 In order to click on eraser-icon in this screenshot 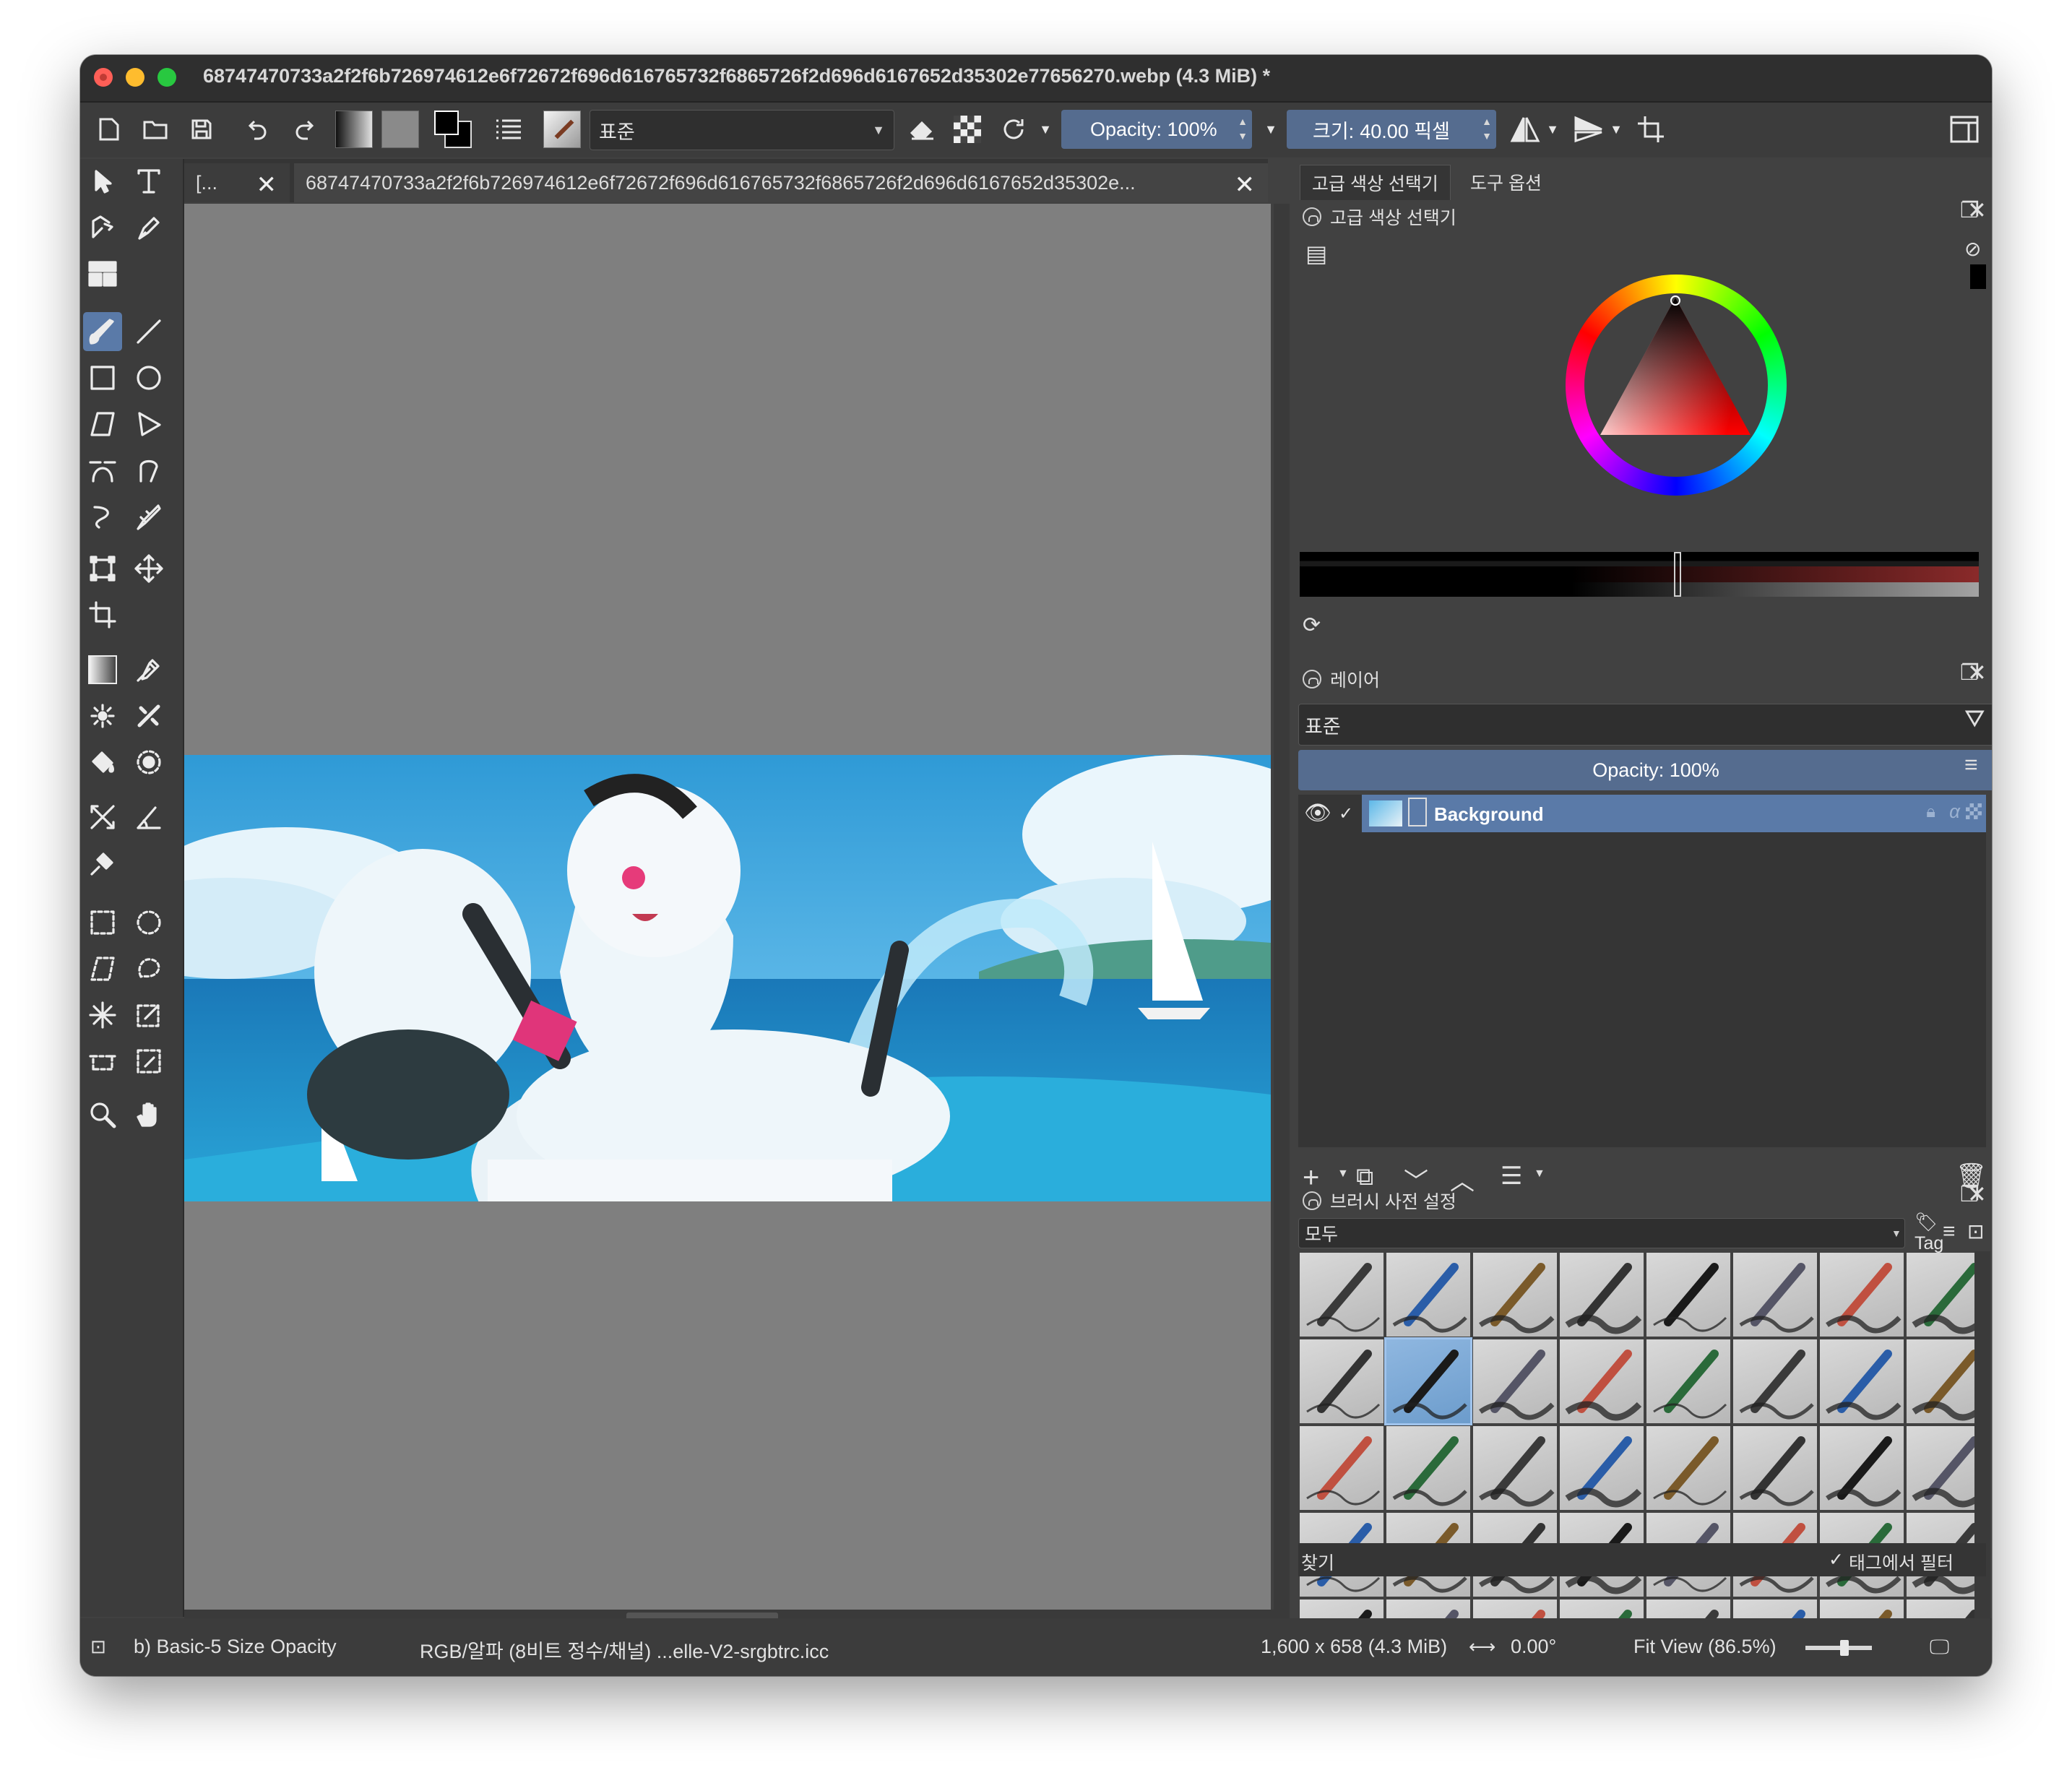, I will do `click(922, 129)`.